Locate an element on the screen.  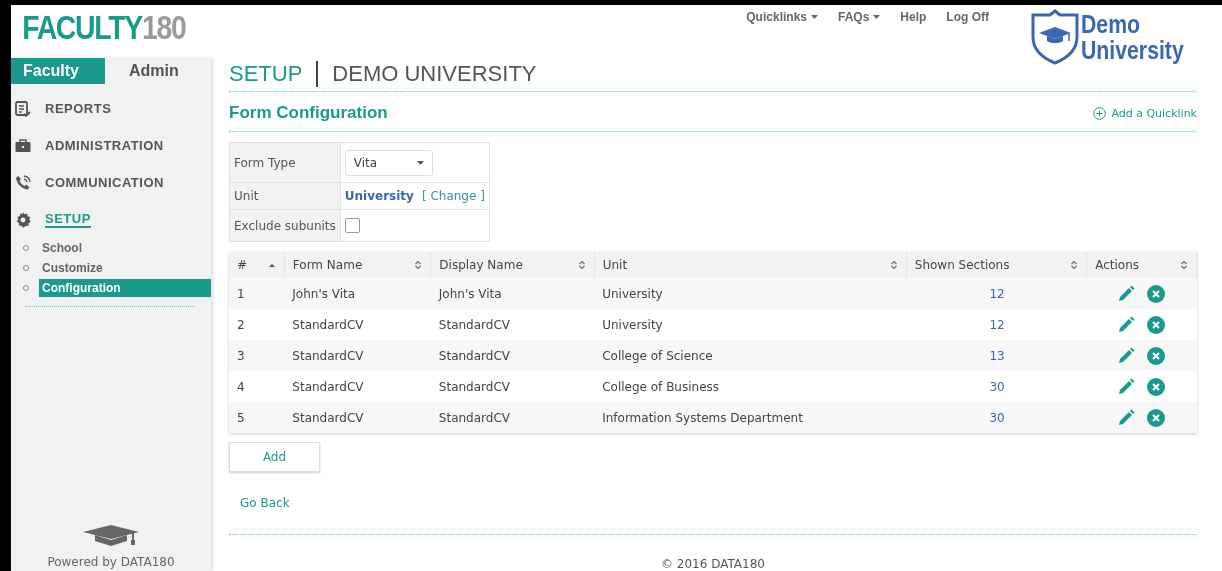
row-number: 1 is located at coordinates (241, 293).